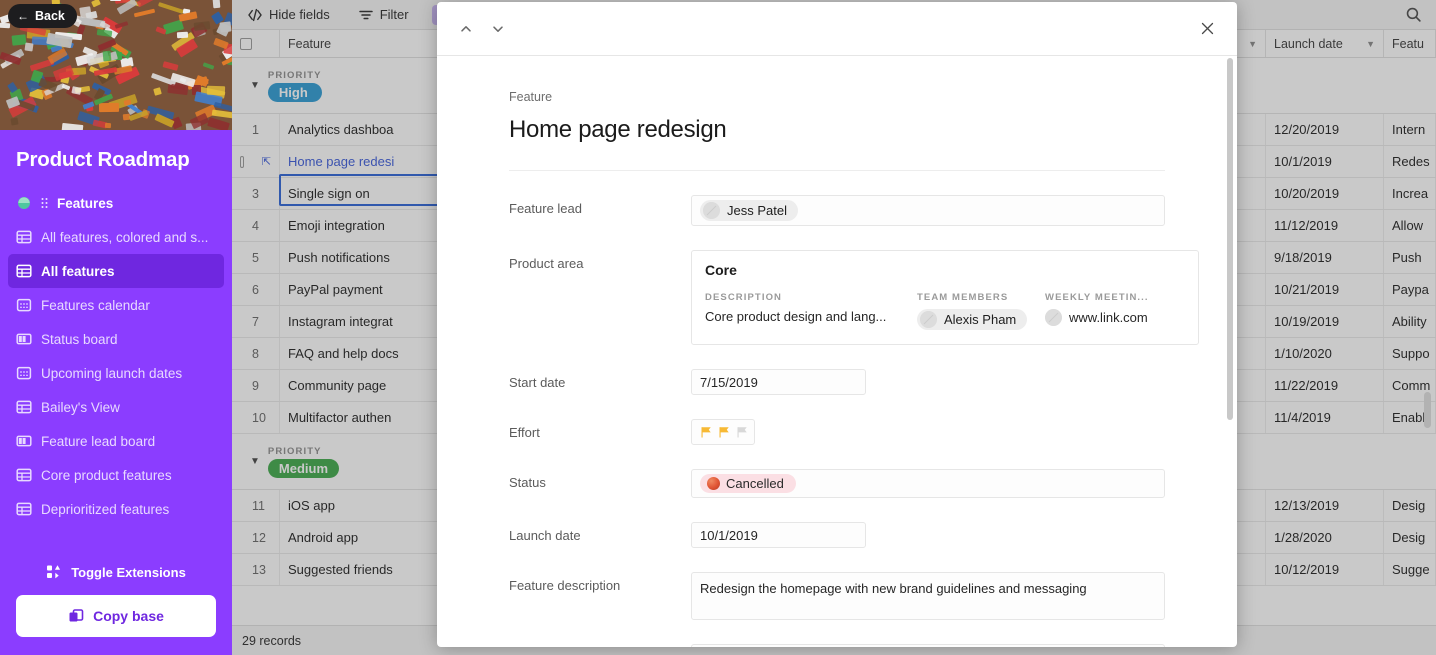  Describe the element at coordinates (837, 170) in the screenshot. I see `title-divider` at that location.